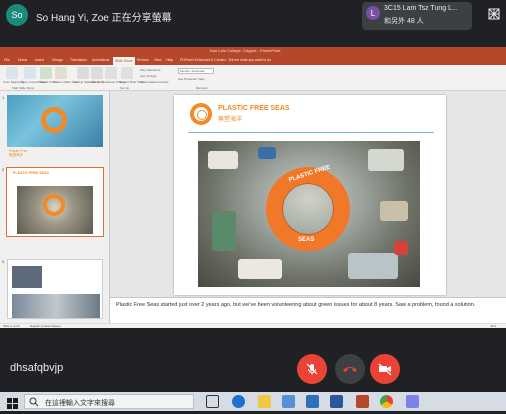  Describe the element at coordinates (154, 82) in the screenshot. I see `show-media-check: Show Media Controls` at that location.